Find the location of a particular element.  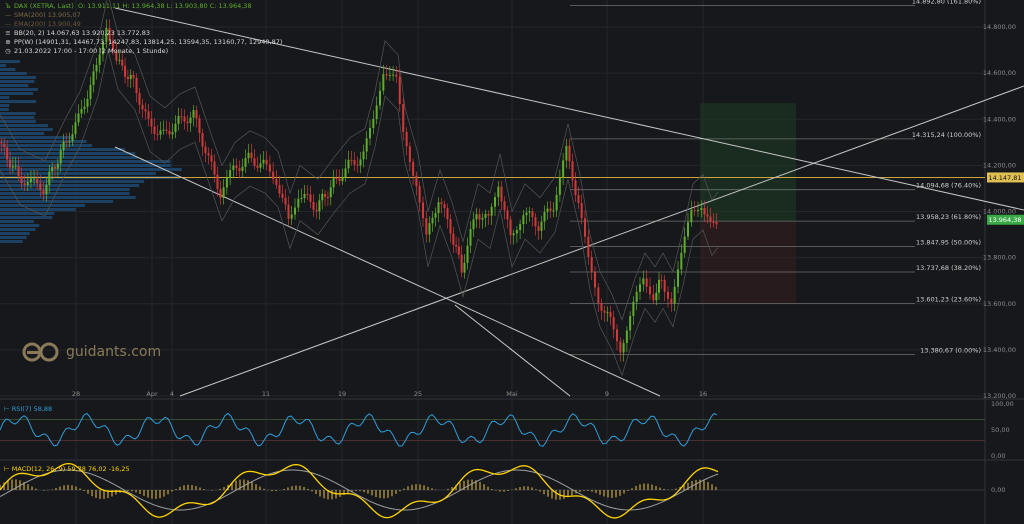

y-tick-label: 14.000,00 is located at coordinates (999, 212).